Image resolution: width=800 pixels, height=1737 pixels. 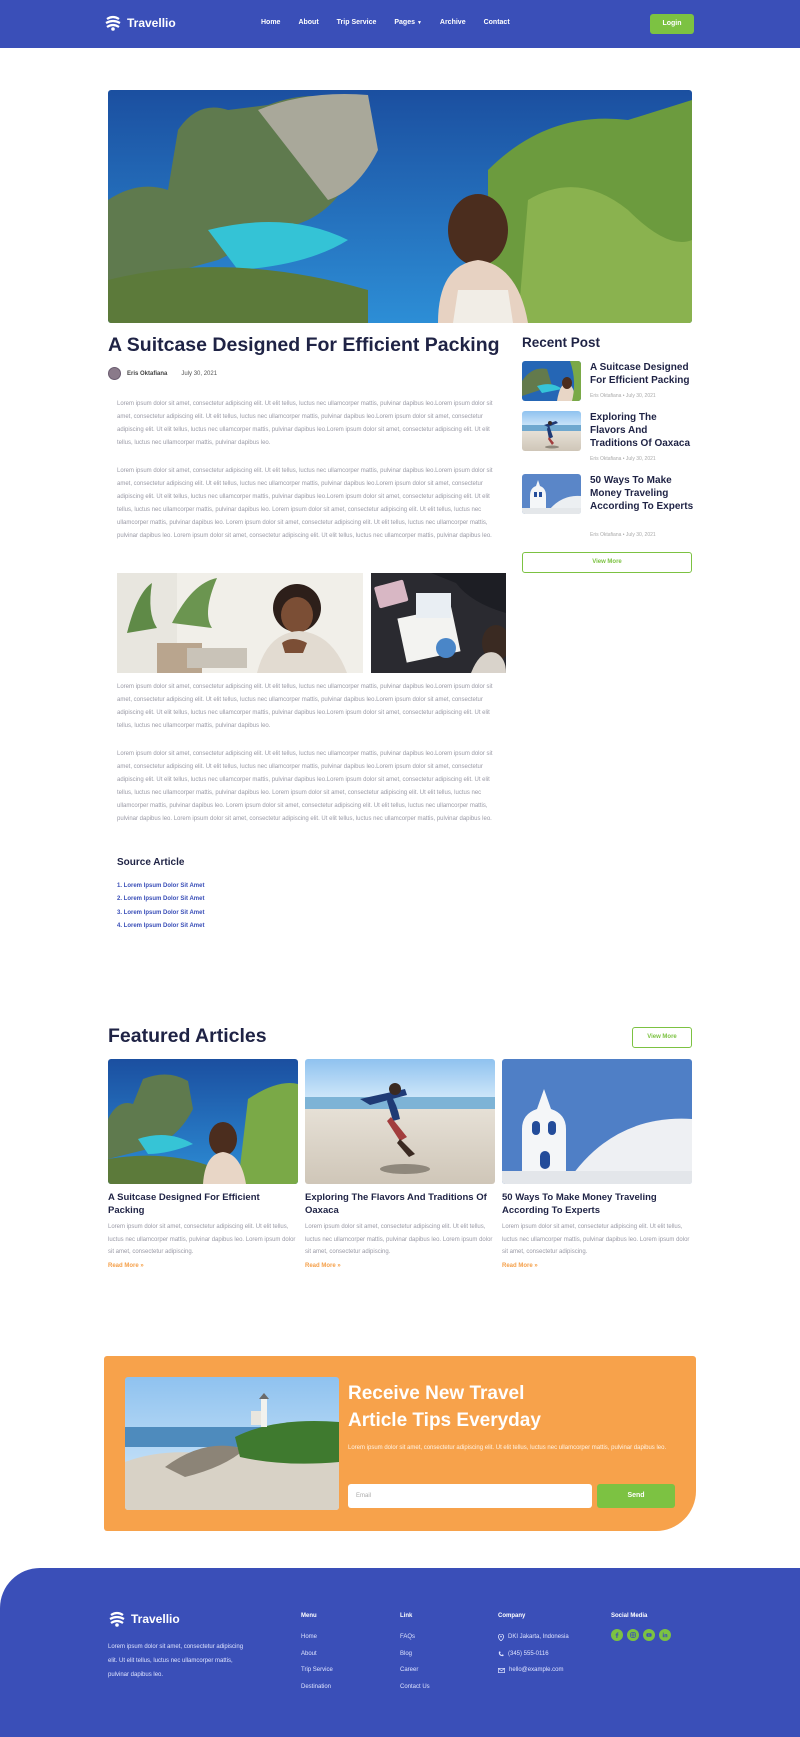 I want to click on footer-address: DKI Jakarta, Indonesia, so click(x=533, y=1637).